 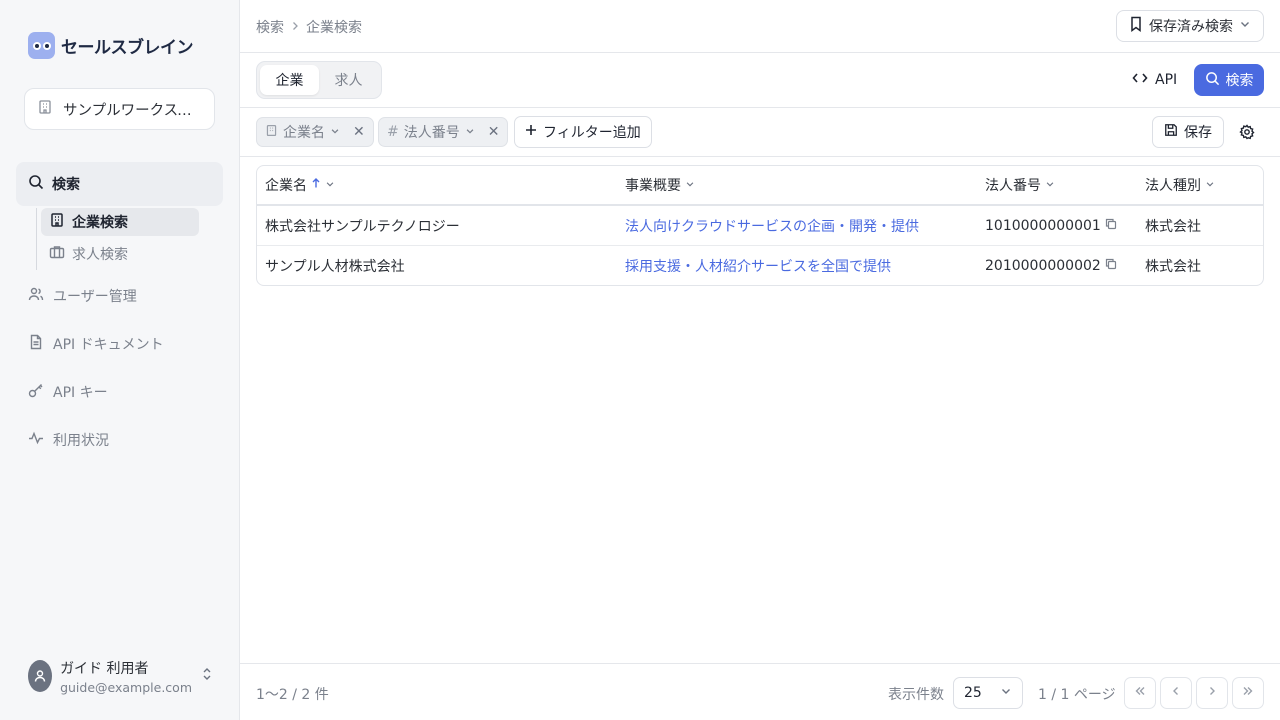 I want to click on filter-chip-company-name: 企業名 ✕, so click(x=315, y=132).